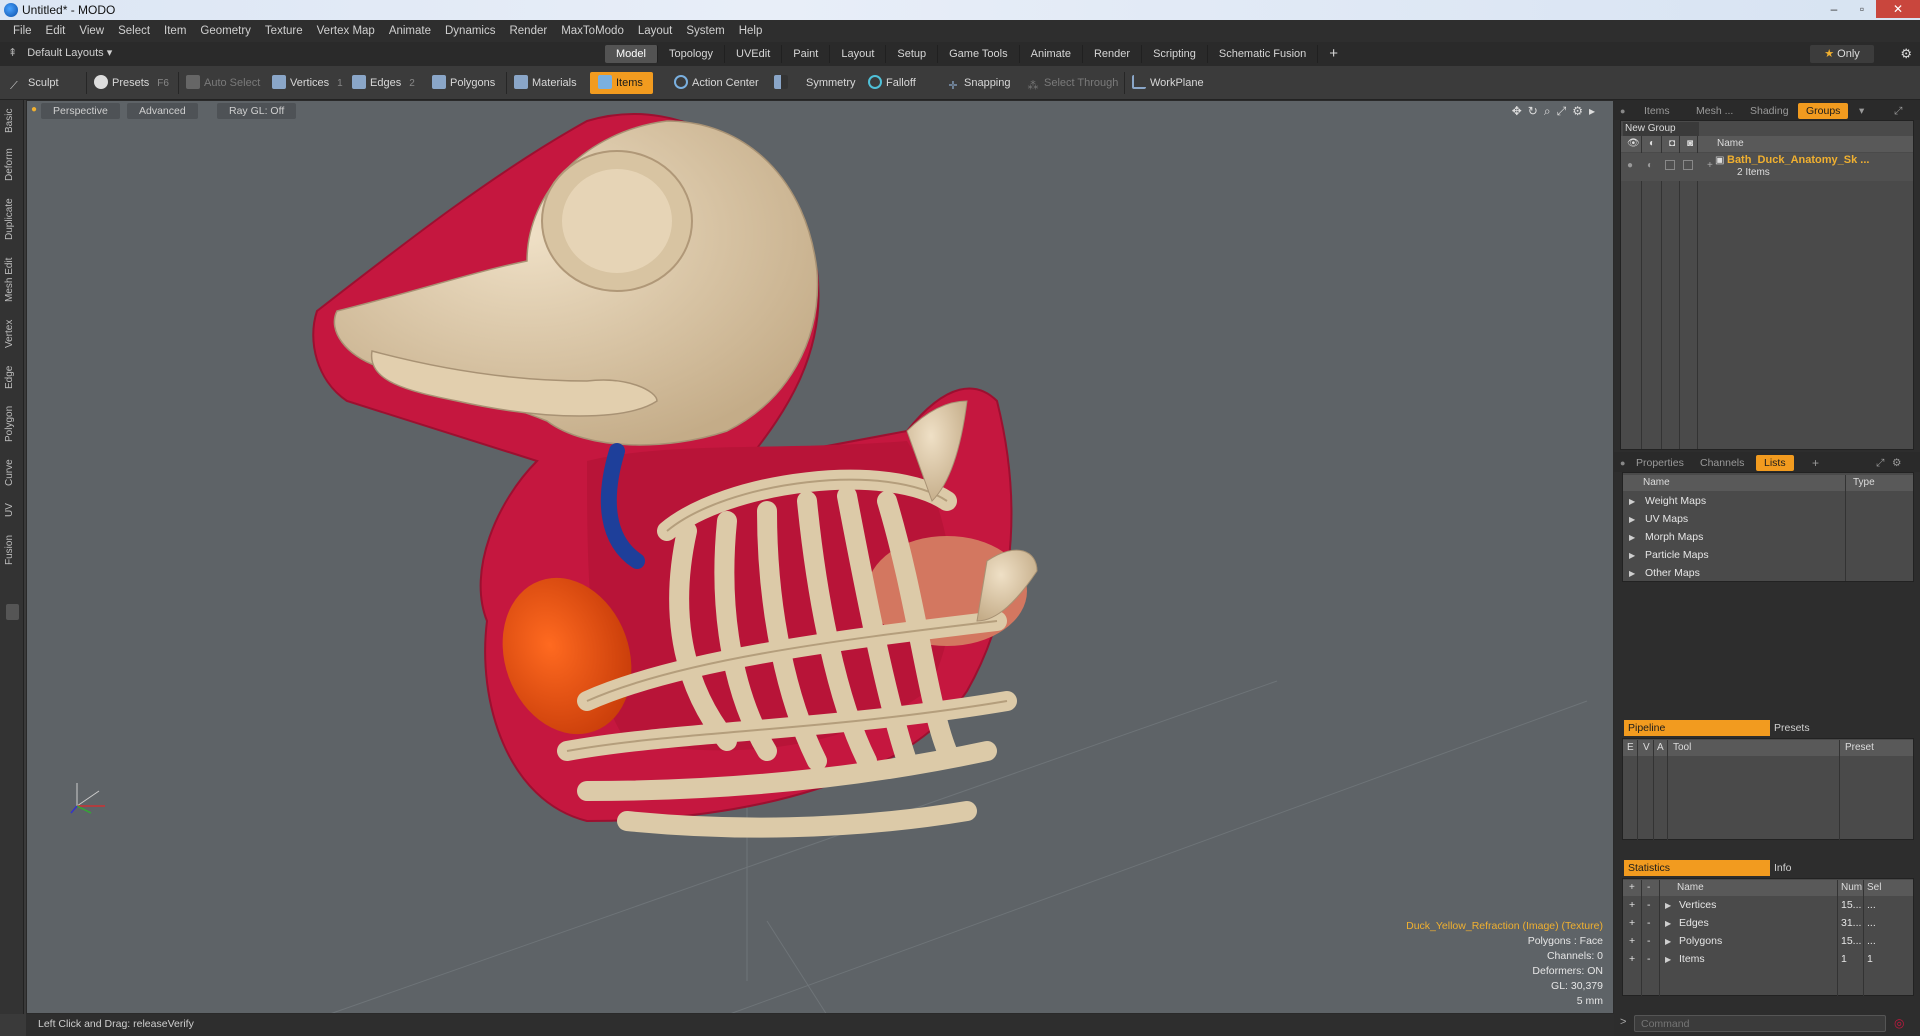 The height and width of the screenshot is (1036, 1920). I want to click on auto-select-button: Auto Select, so click(223, 83).